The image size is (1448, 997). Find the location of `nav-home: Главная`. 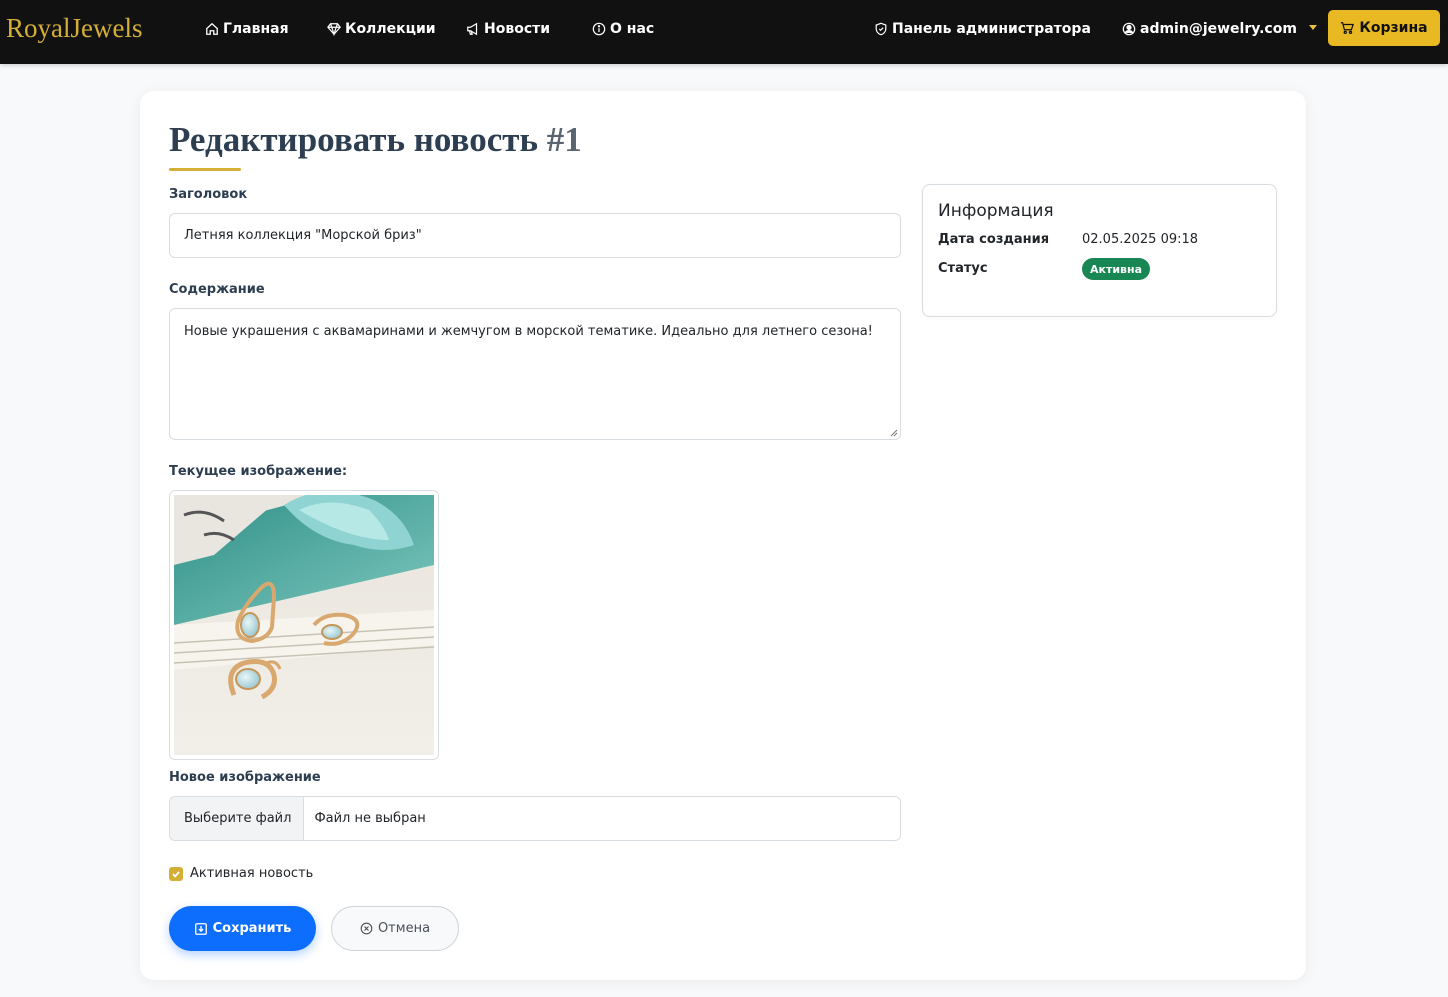

nav-home: Главная is located at coordinates (247, 29).